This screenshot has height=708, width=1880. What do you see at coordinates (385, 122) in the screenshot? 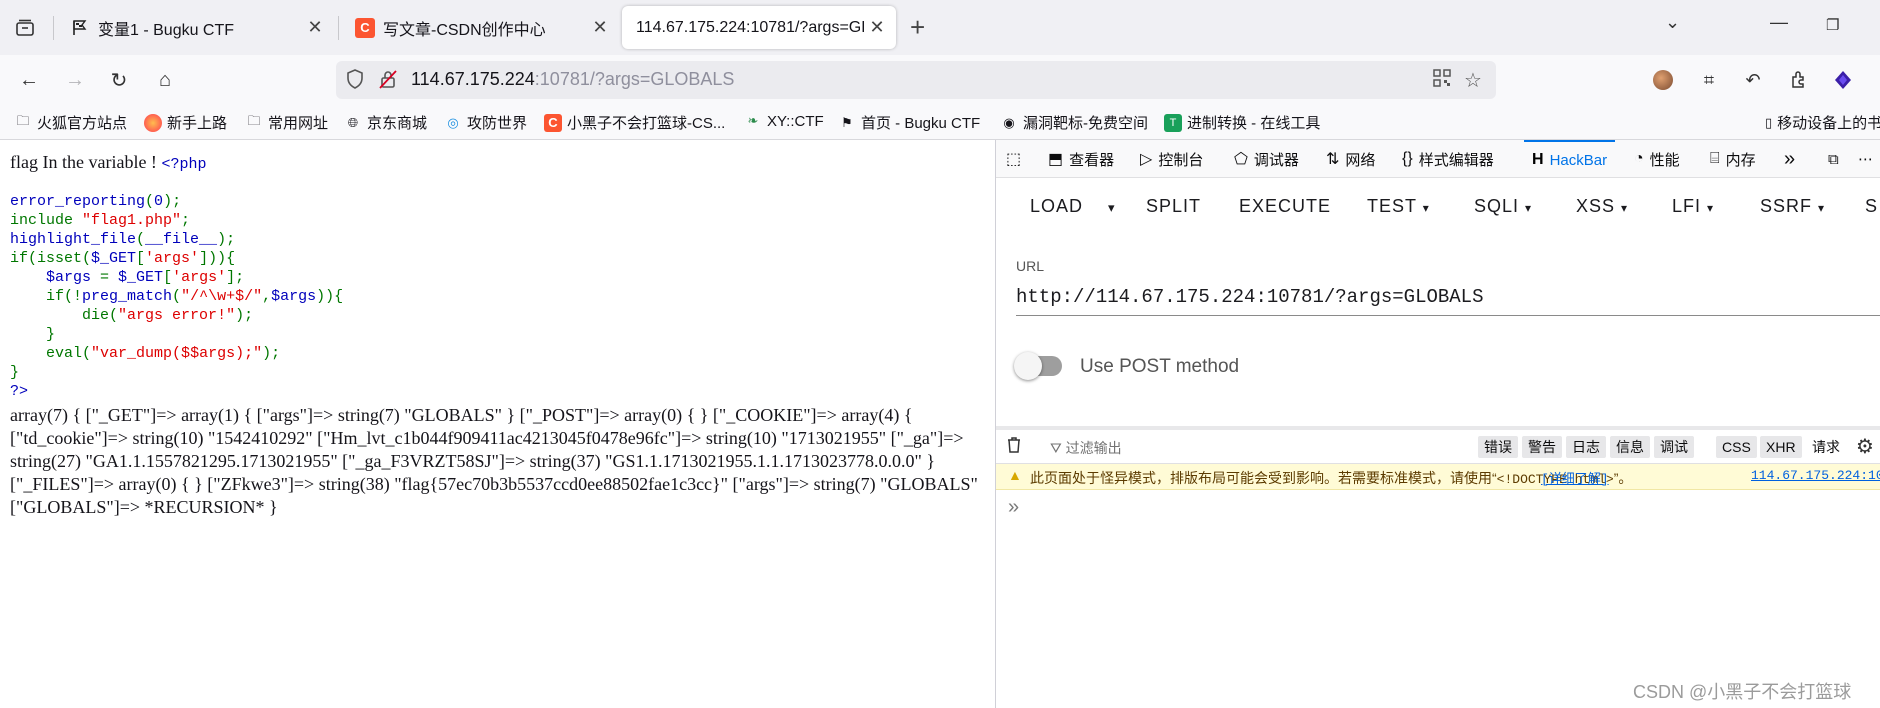
I see `bookmark-item: 🌐︎ 京东商城` at bounding box center [385, 122].